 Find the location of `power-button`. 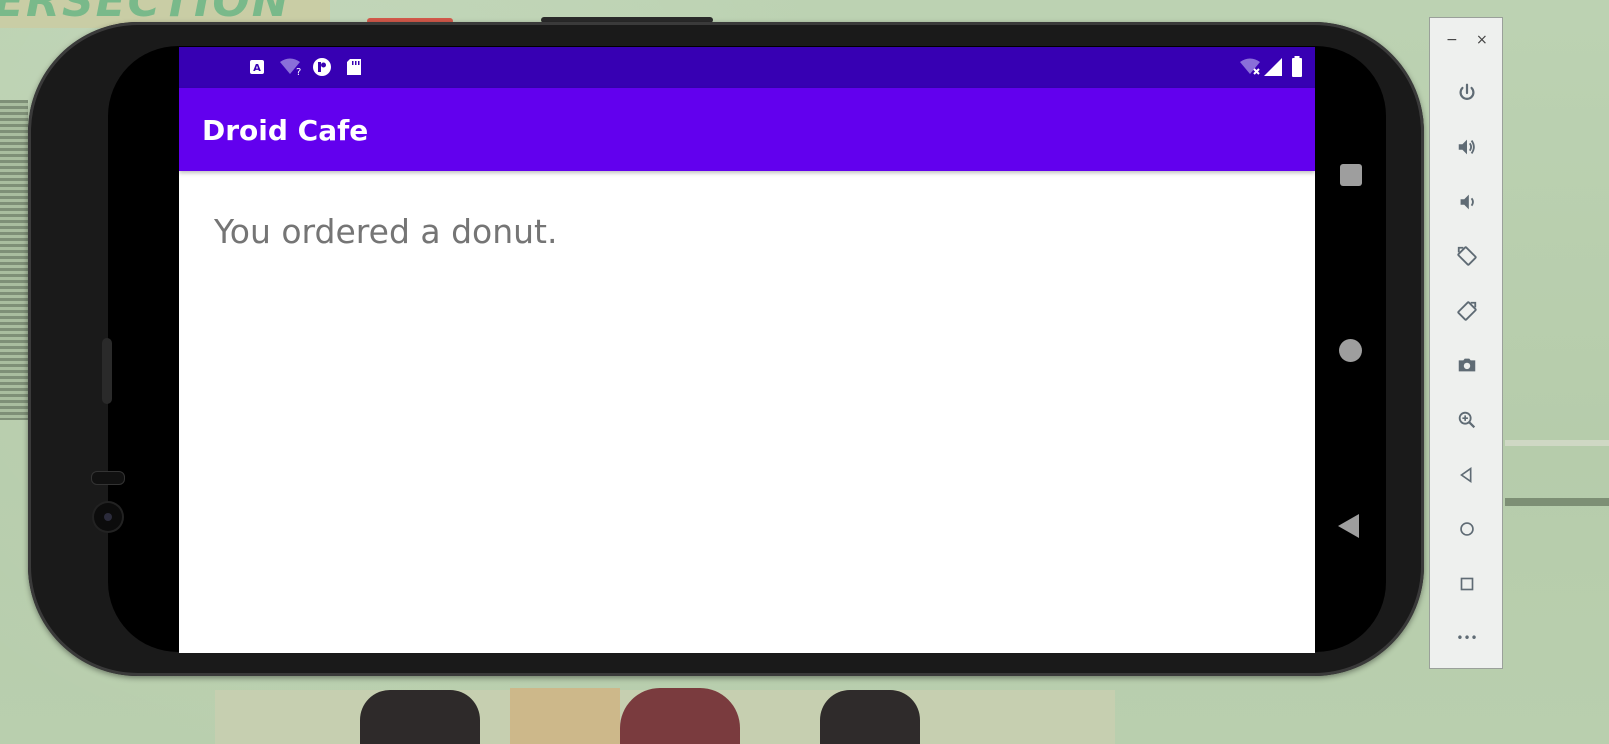

power-button is located at coordinates (1467, 93).